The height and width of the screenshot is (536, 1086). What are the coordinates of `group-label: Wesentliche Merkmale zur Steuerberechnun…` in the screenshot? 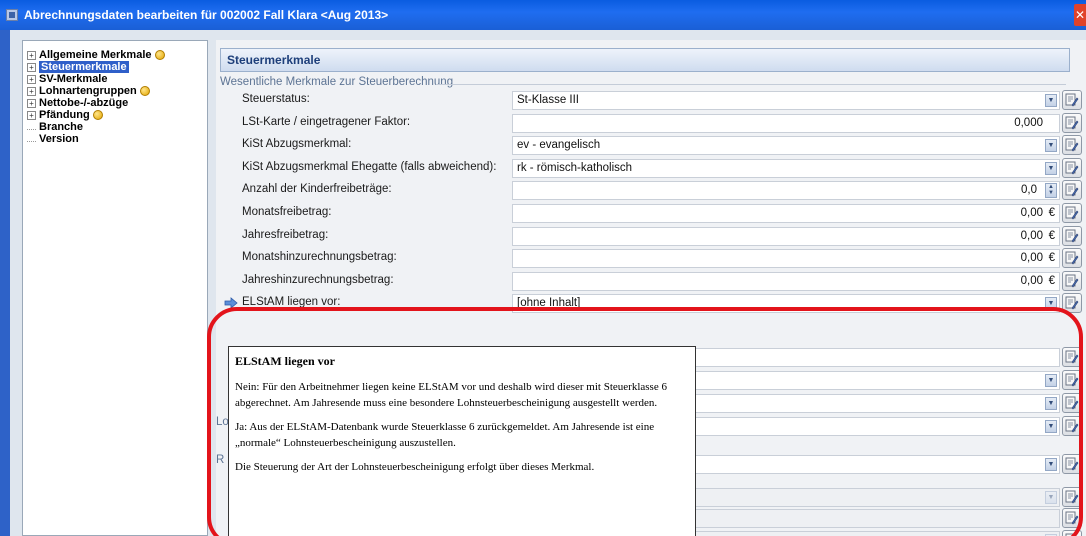 It's located at (337, 82).